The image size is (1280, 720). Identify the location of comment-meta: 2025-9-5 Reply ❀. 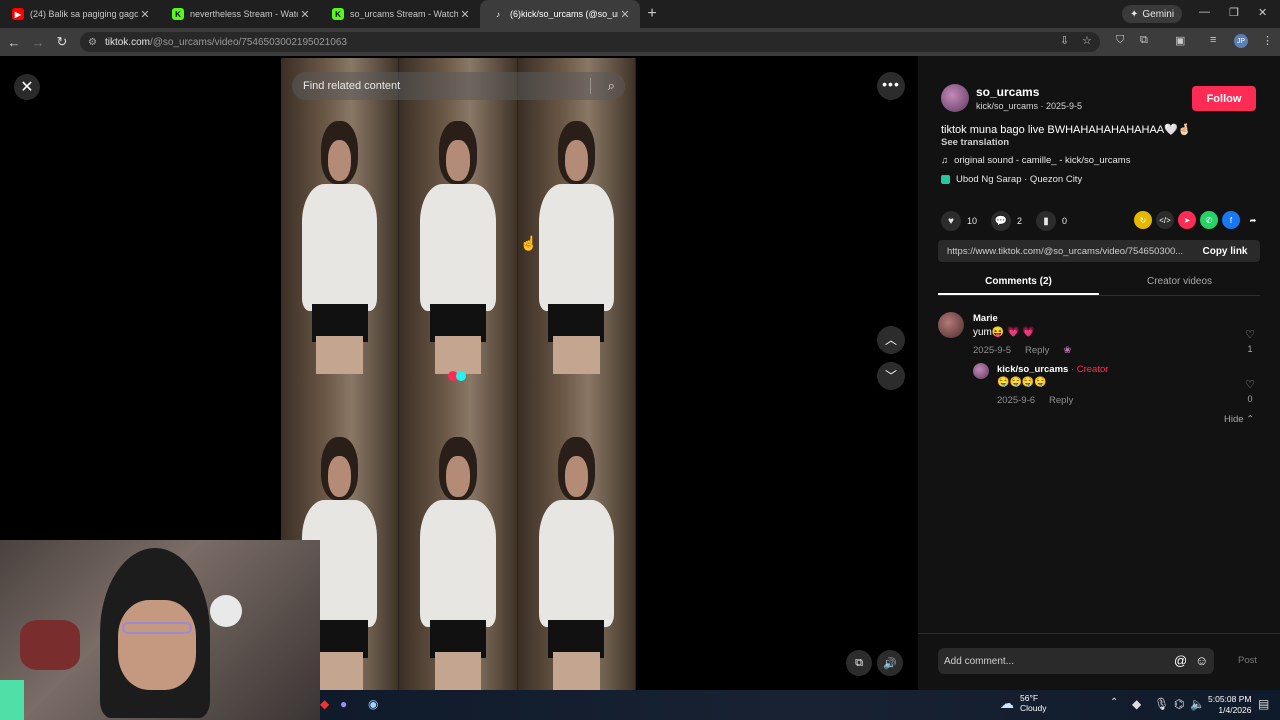
(1022, 350).